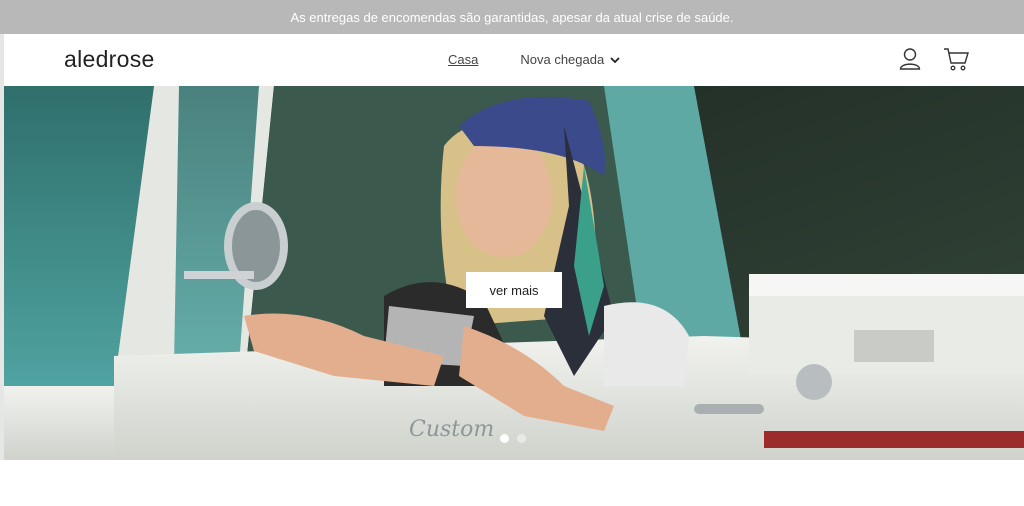 Image resolution: width=1024 pixels, height=506 pixels. Describe the element at coordinates (451, 429) in the screenshot. I see `svg-text: Custom` at that location.